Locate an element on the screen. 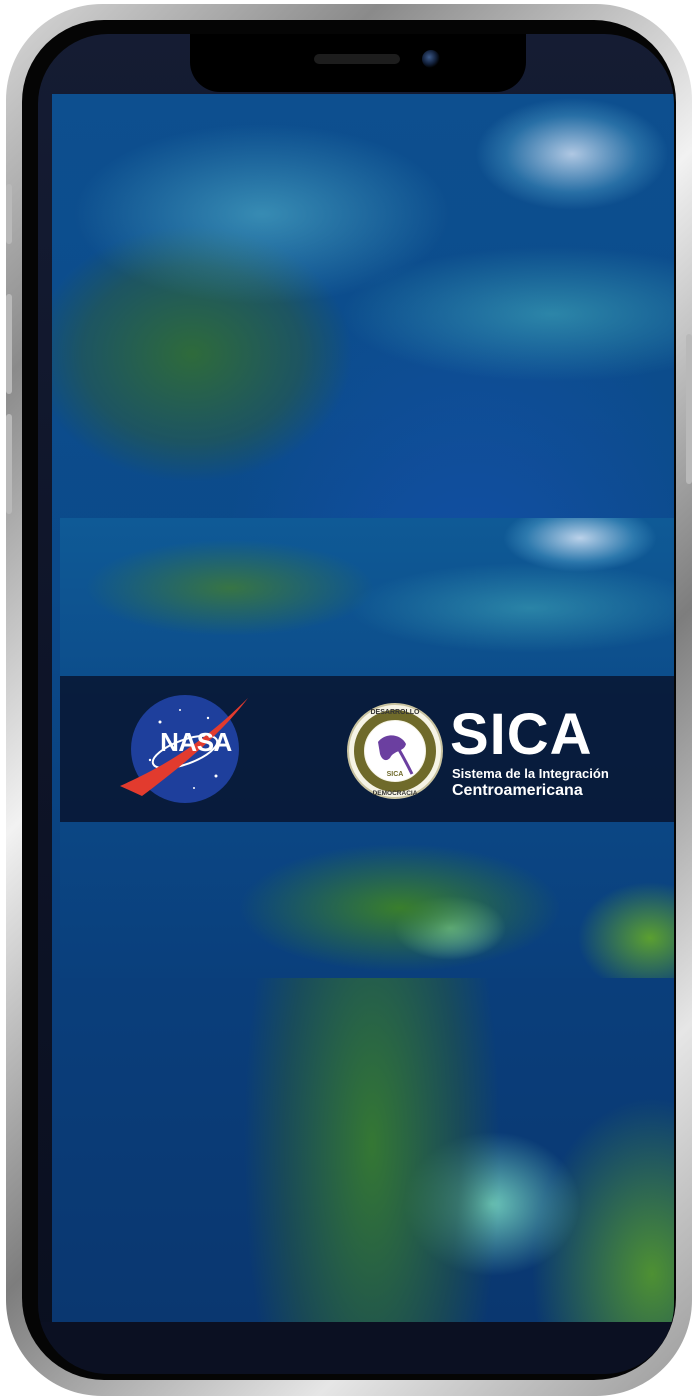 The height and width of the screenshot is (1400, 700). sica-subtitle-line2: Centroamericana is located at coordinates (517, 790).